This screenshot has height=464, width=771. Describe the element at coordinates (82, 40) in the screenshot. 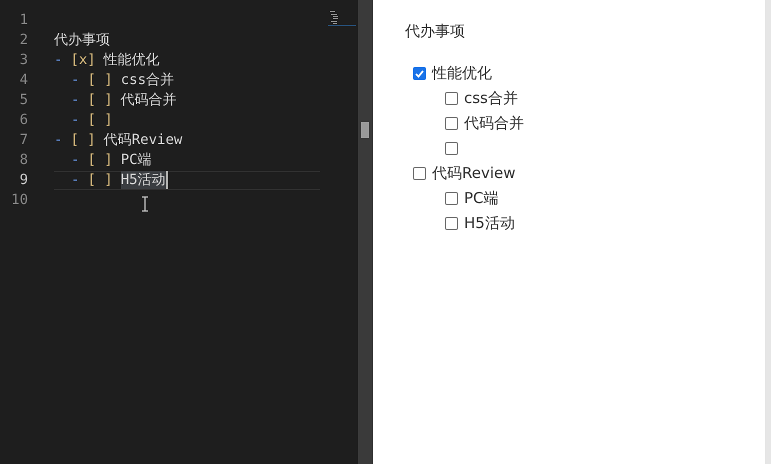

I see `code-text: 代办事项` at that location.